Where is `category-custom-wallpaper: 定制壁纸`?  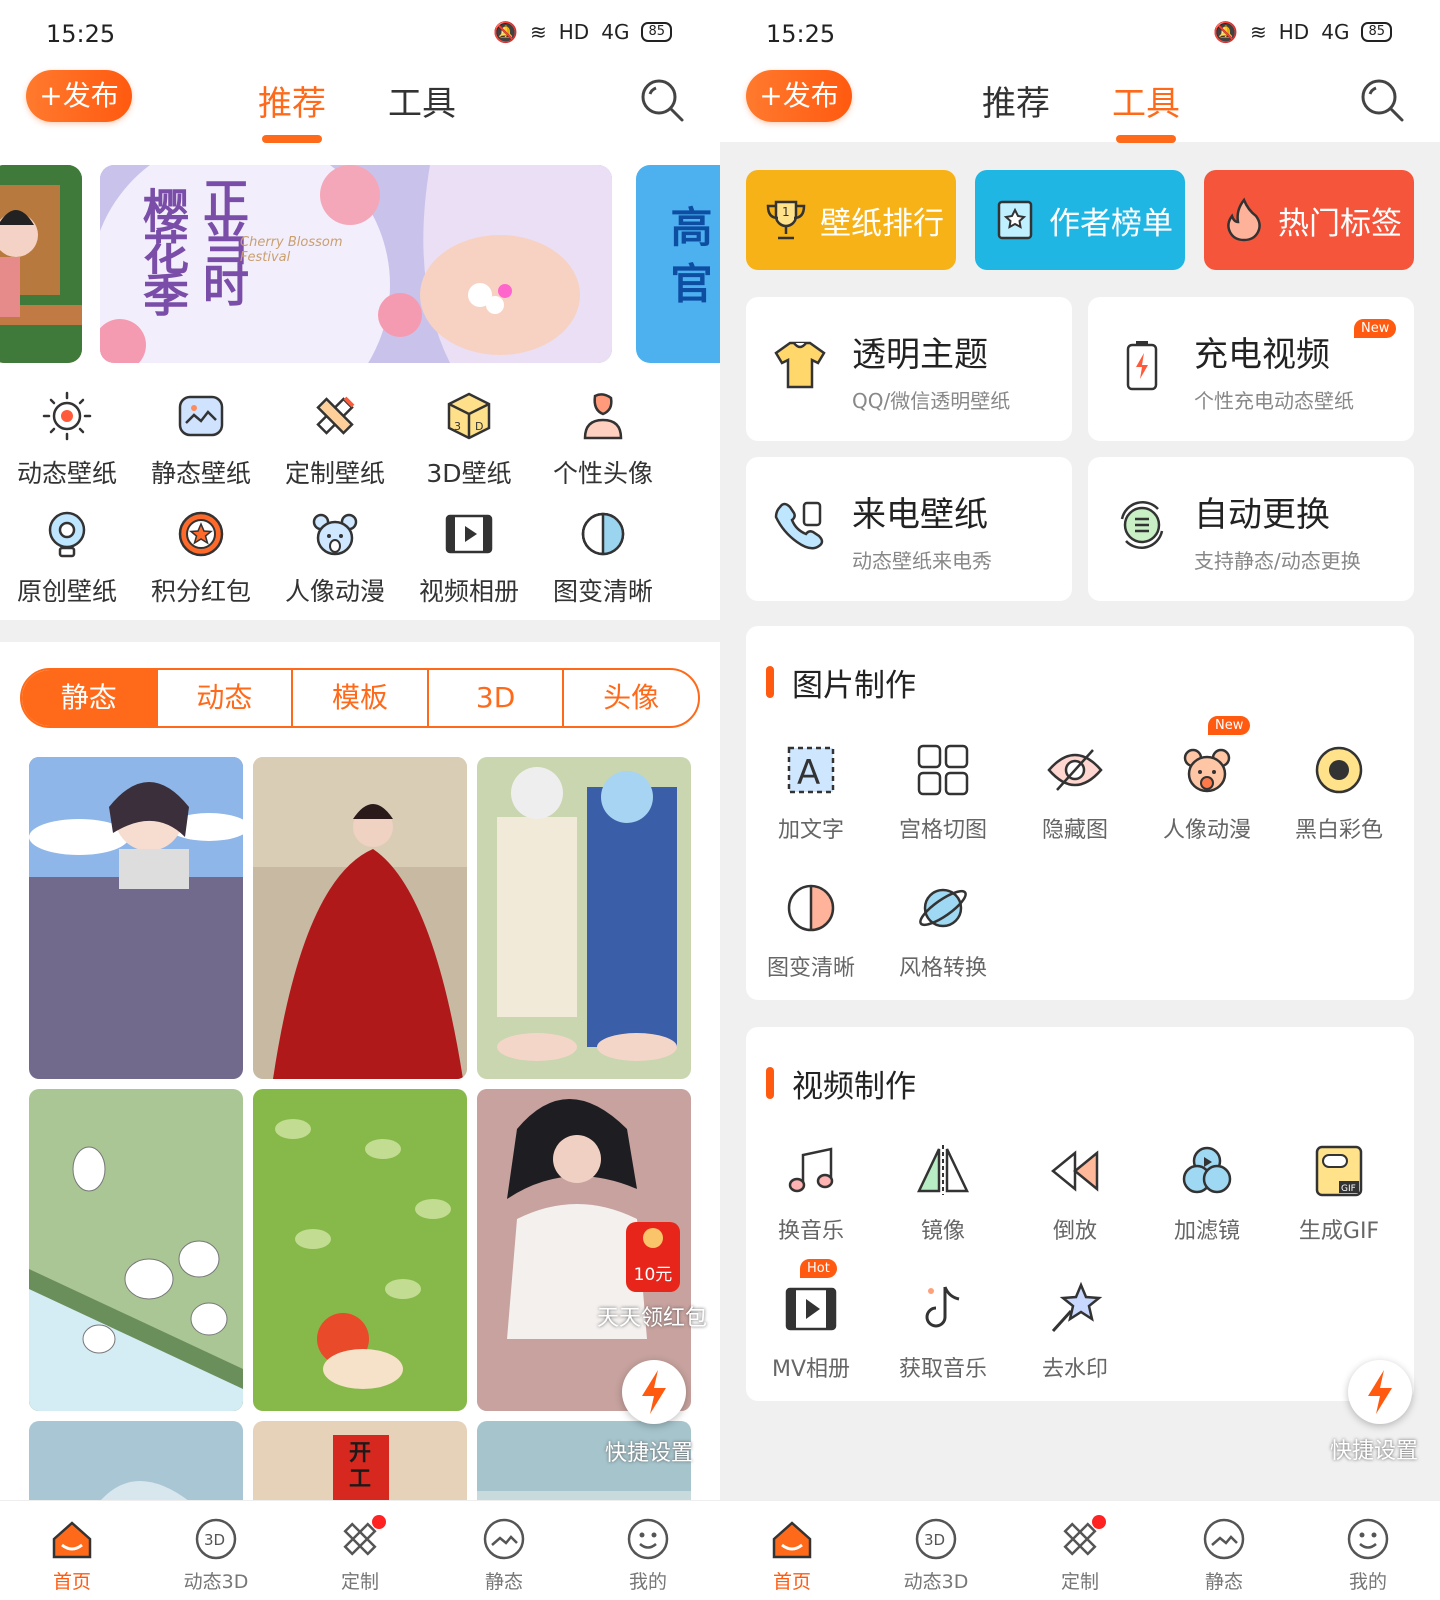 category-custom-wallpaper: 定制壁纸 is located at coordinates (335, 440).